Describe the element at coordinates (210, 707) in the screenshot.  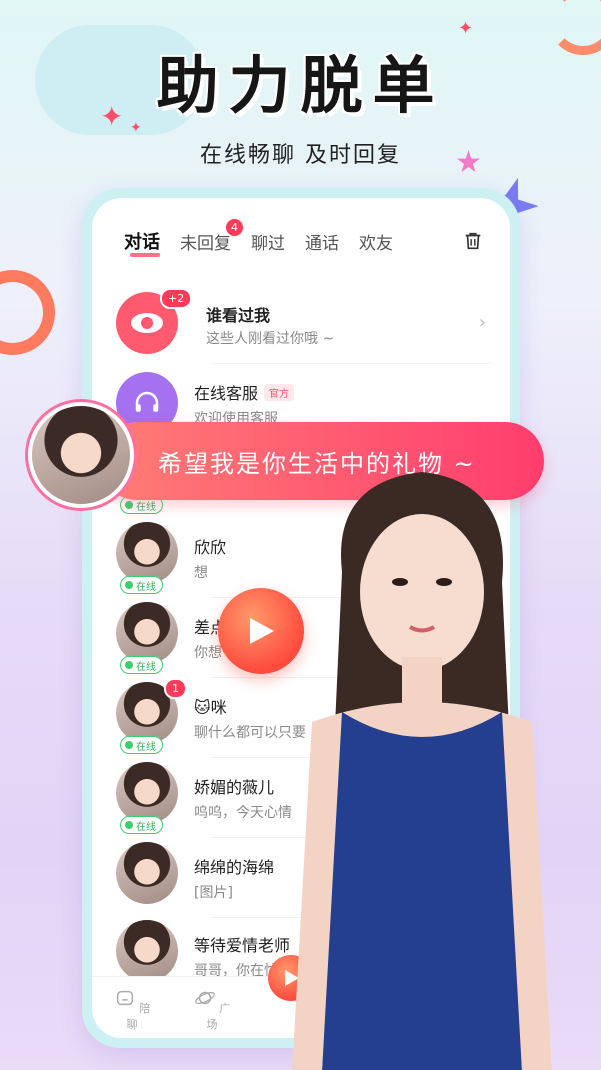
I see `contact-name: 🐱咪` at that location.